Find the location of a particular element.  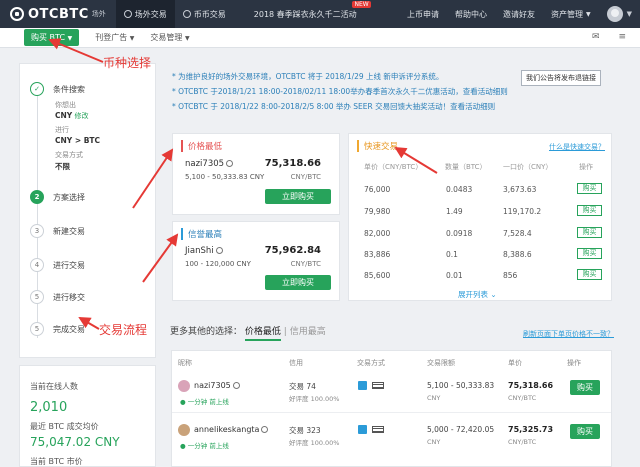

arrow-to-steps is located at coordinates (89, 323).